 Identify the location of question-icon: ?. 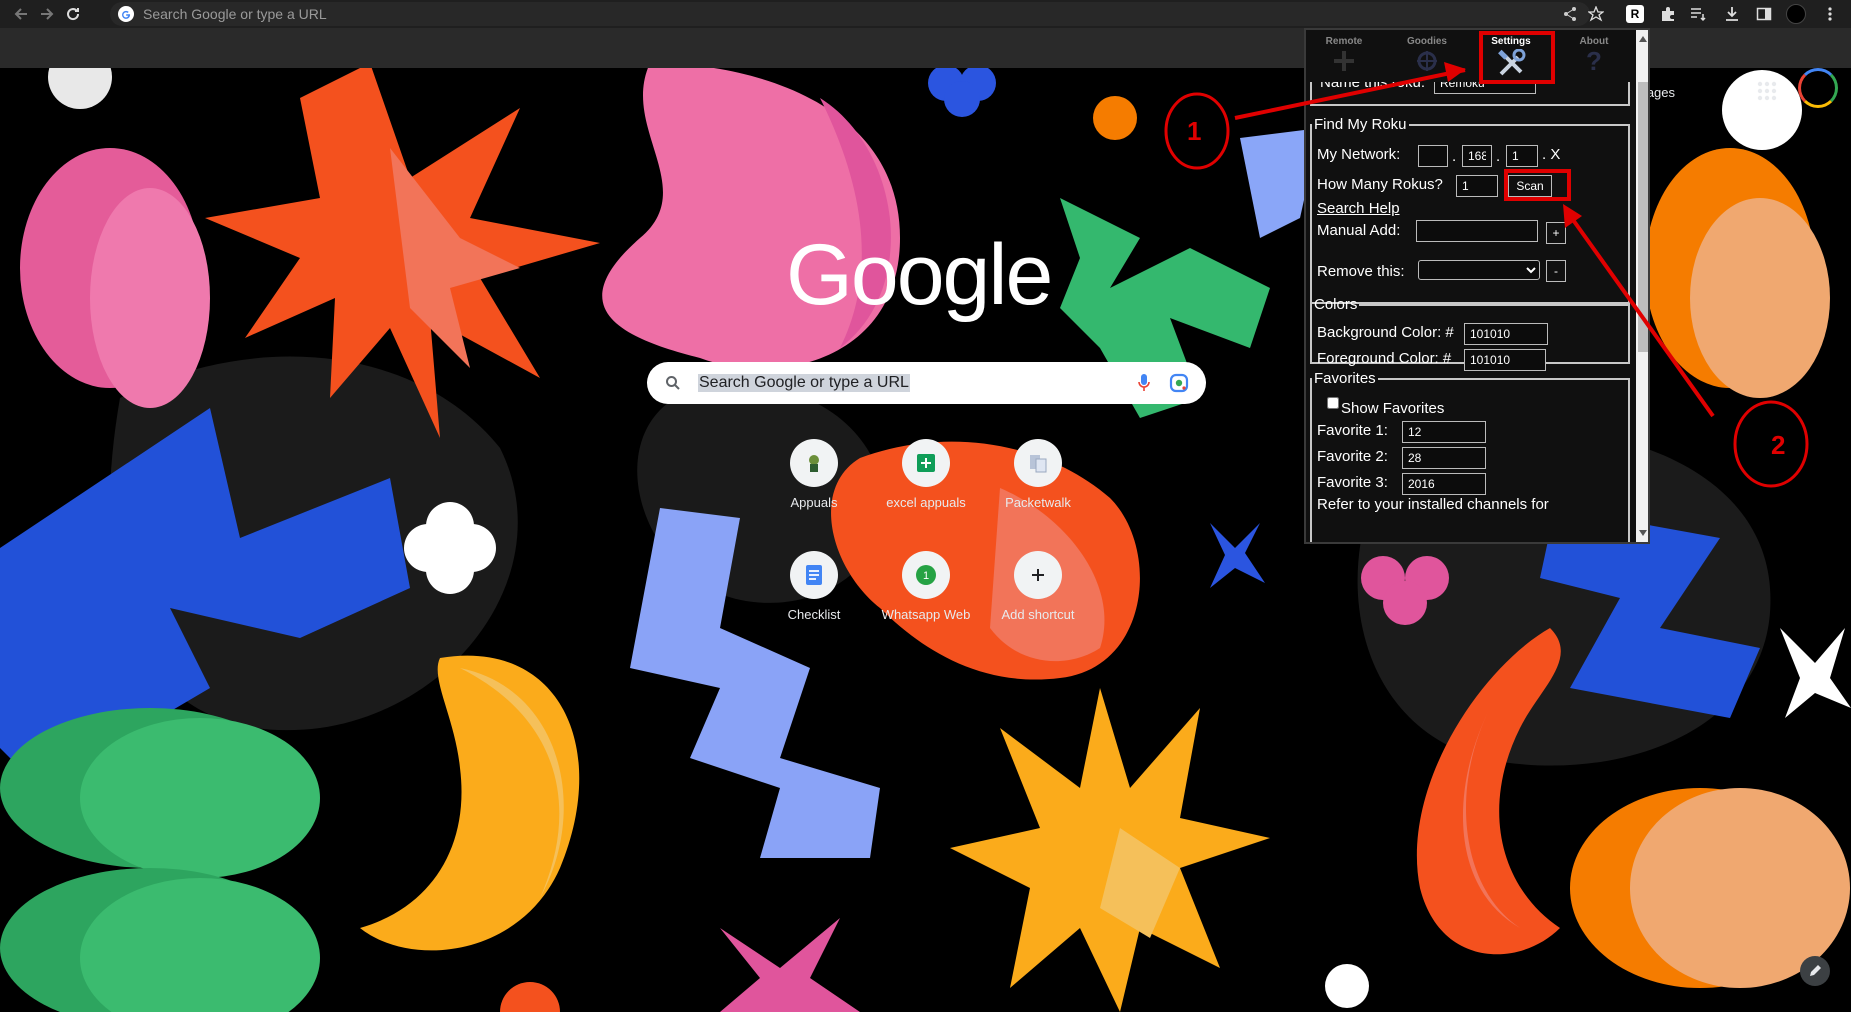
(1594, 61).